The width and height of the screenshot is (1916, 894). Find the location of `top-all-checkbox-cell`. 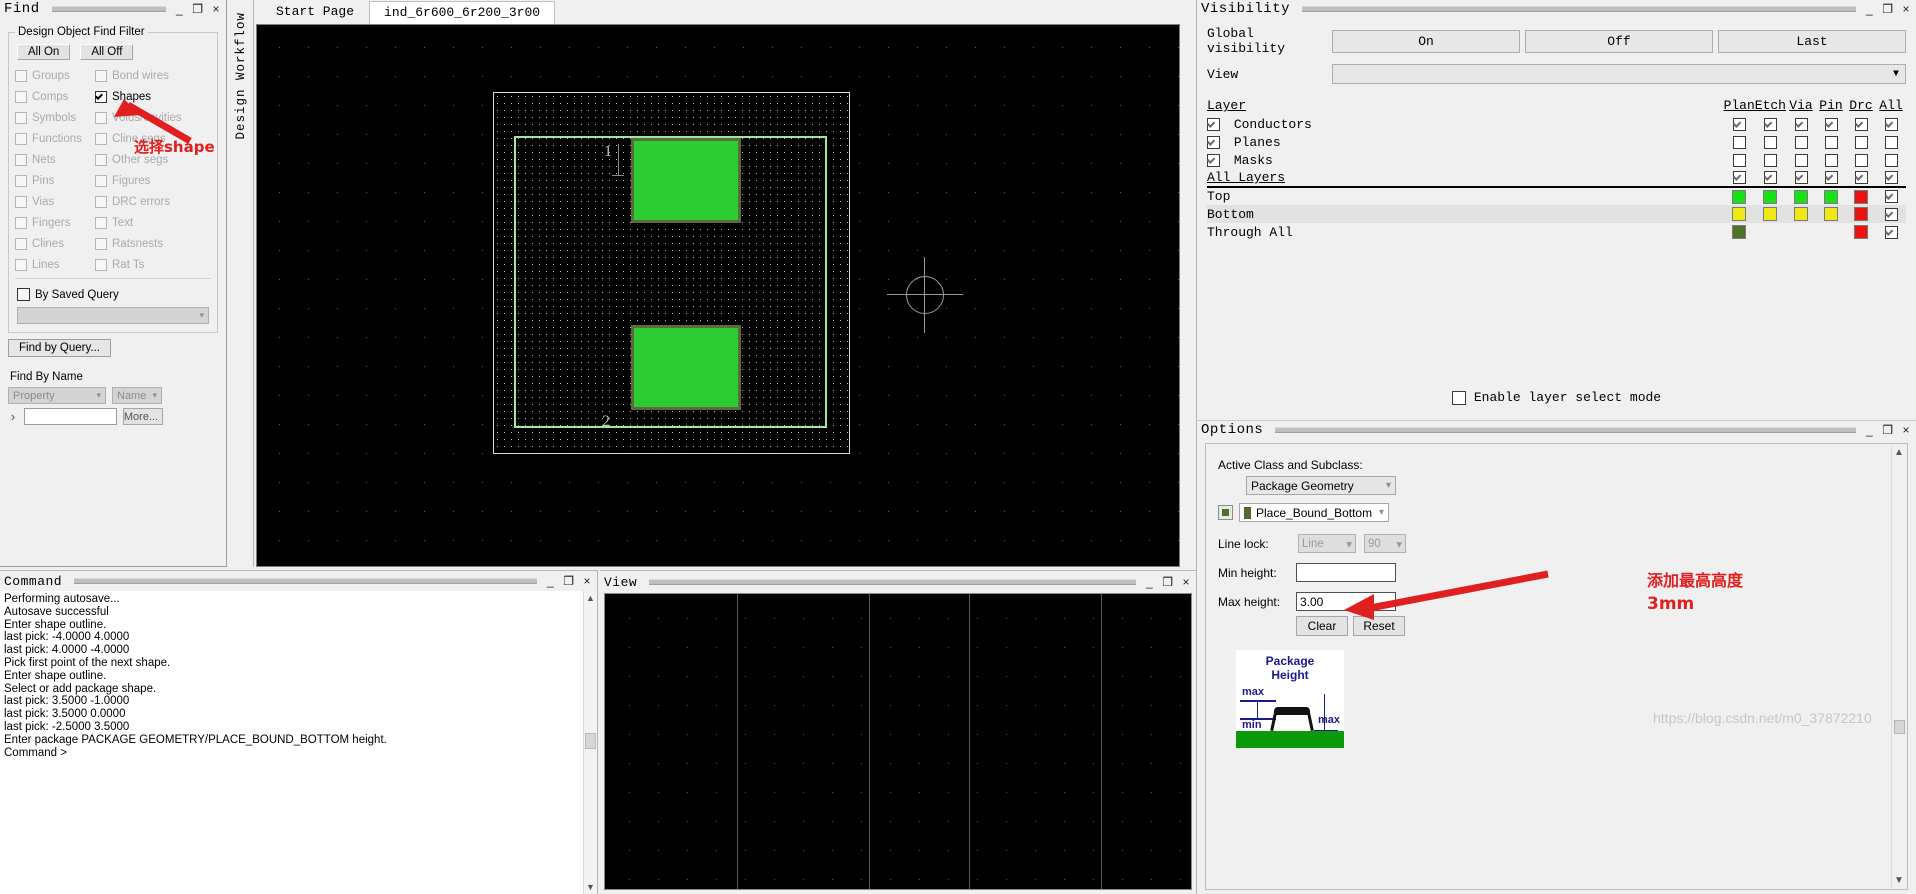

top-all-checkbox-cell is located at coordinates (1891, 195).